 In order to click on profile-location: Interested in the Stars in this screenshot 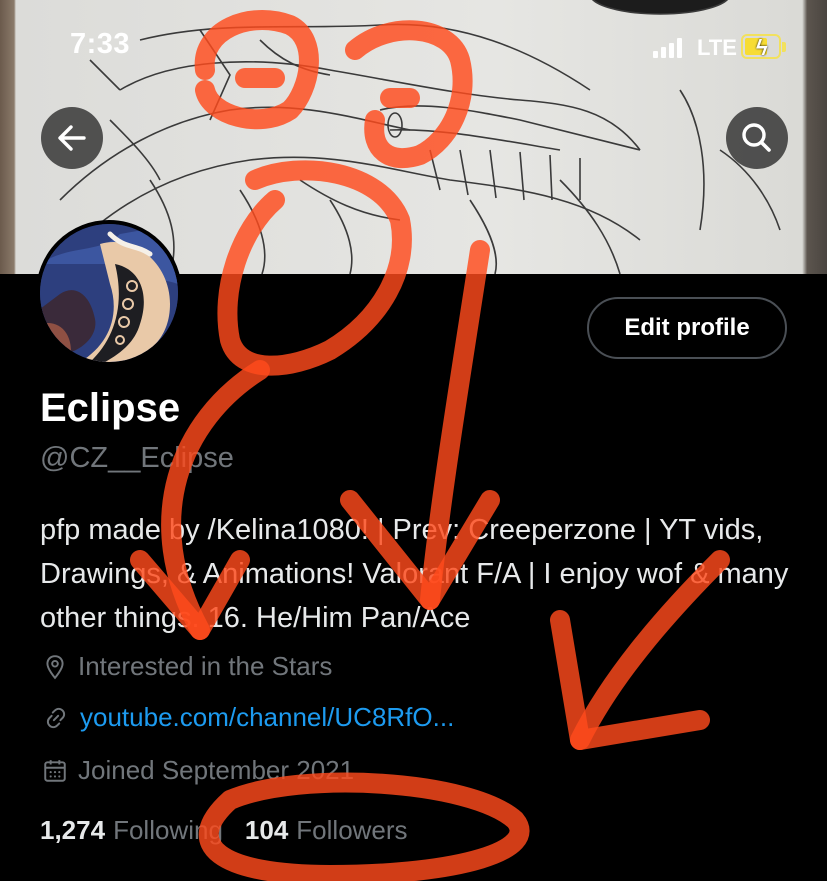, I will do `click(187, 666)`.